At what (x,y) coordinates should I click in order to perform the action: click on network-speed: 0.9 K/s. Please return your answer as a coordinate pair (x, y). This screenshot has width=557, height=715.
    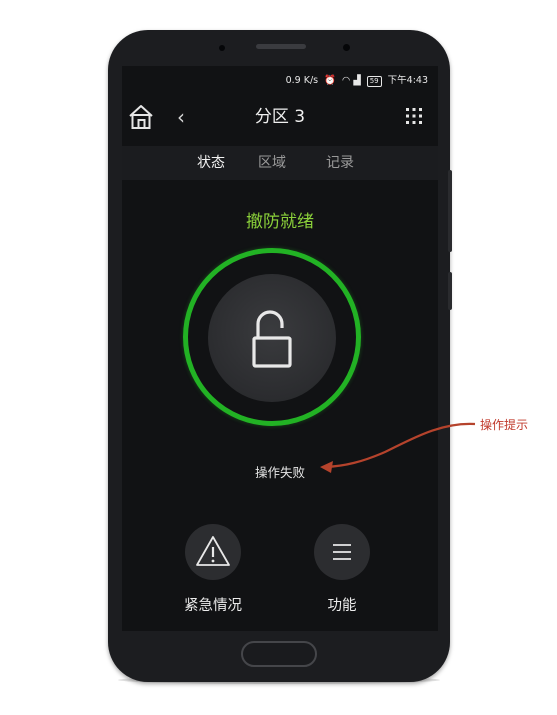
    Looking at the image, I should click on (302, 80).